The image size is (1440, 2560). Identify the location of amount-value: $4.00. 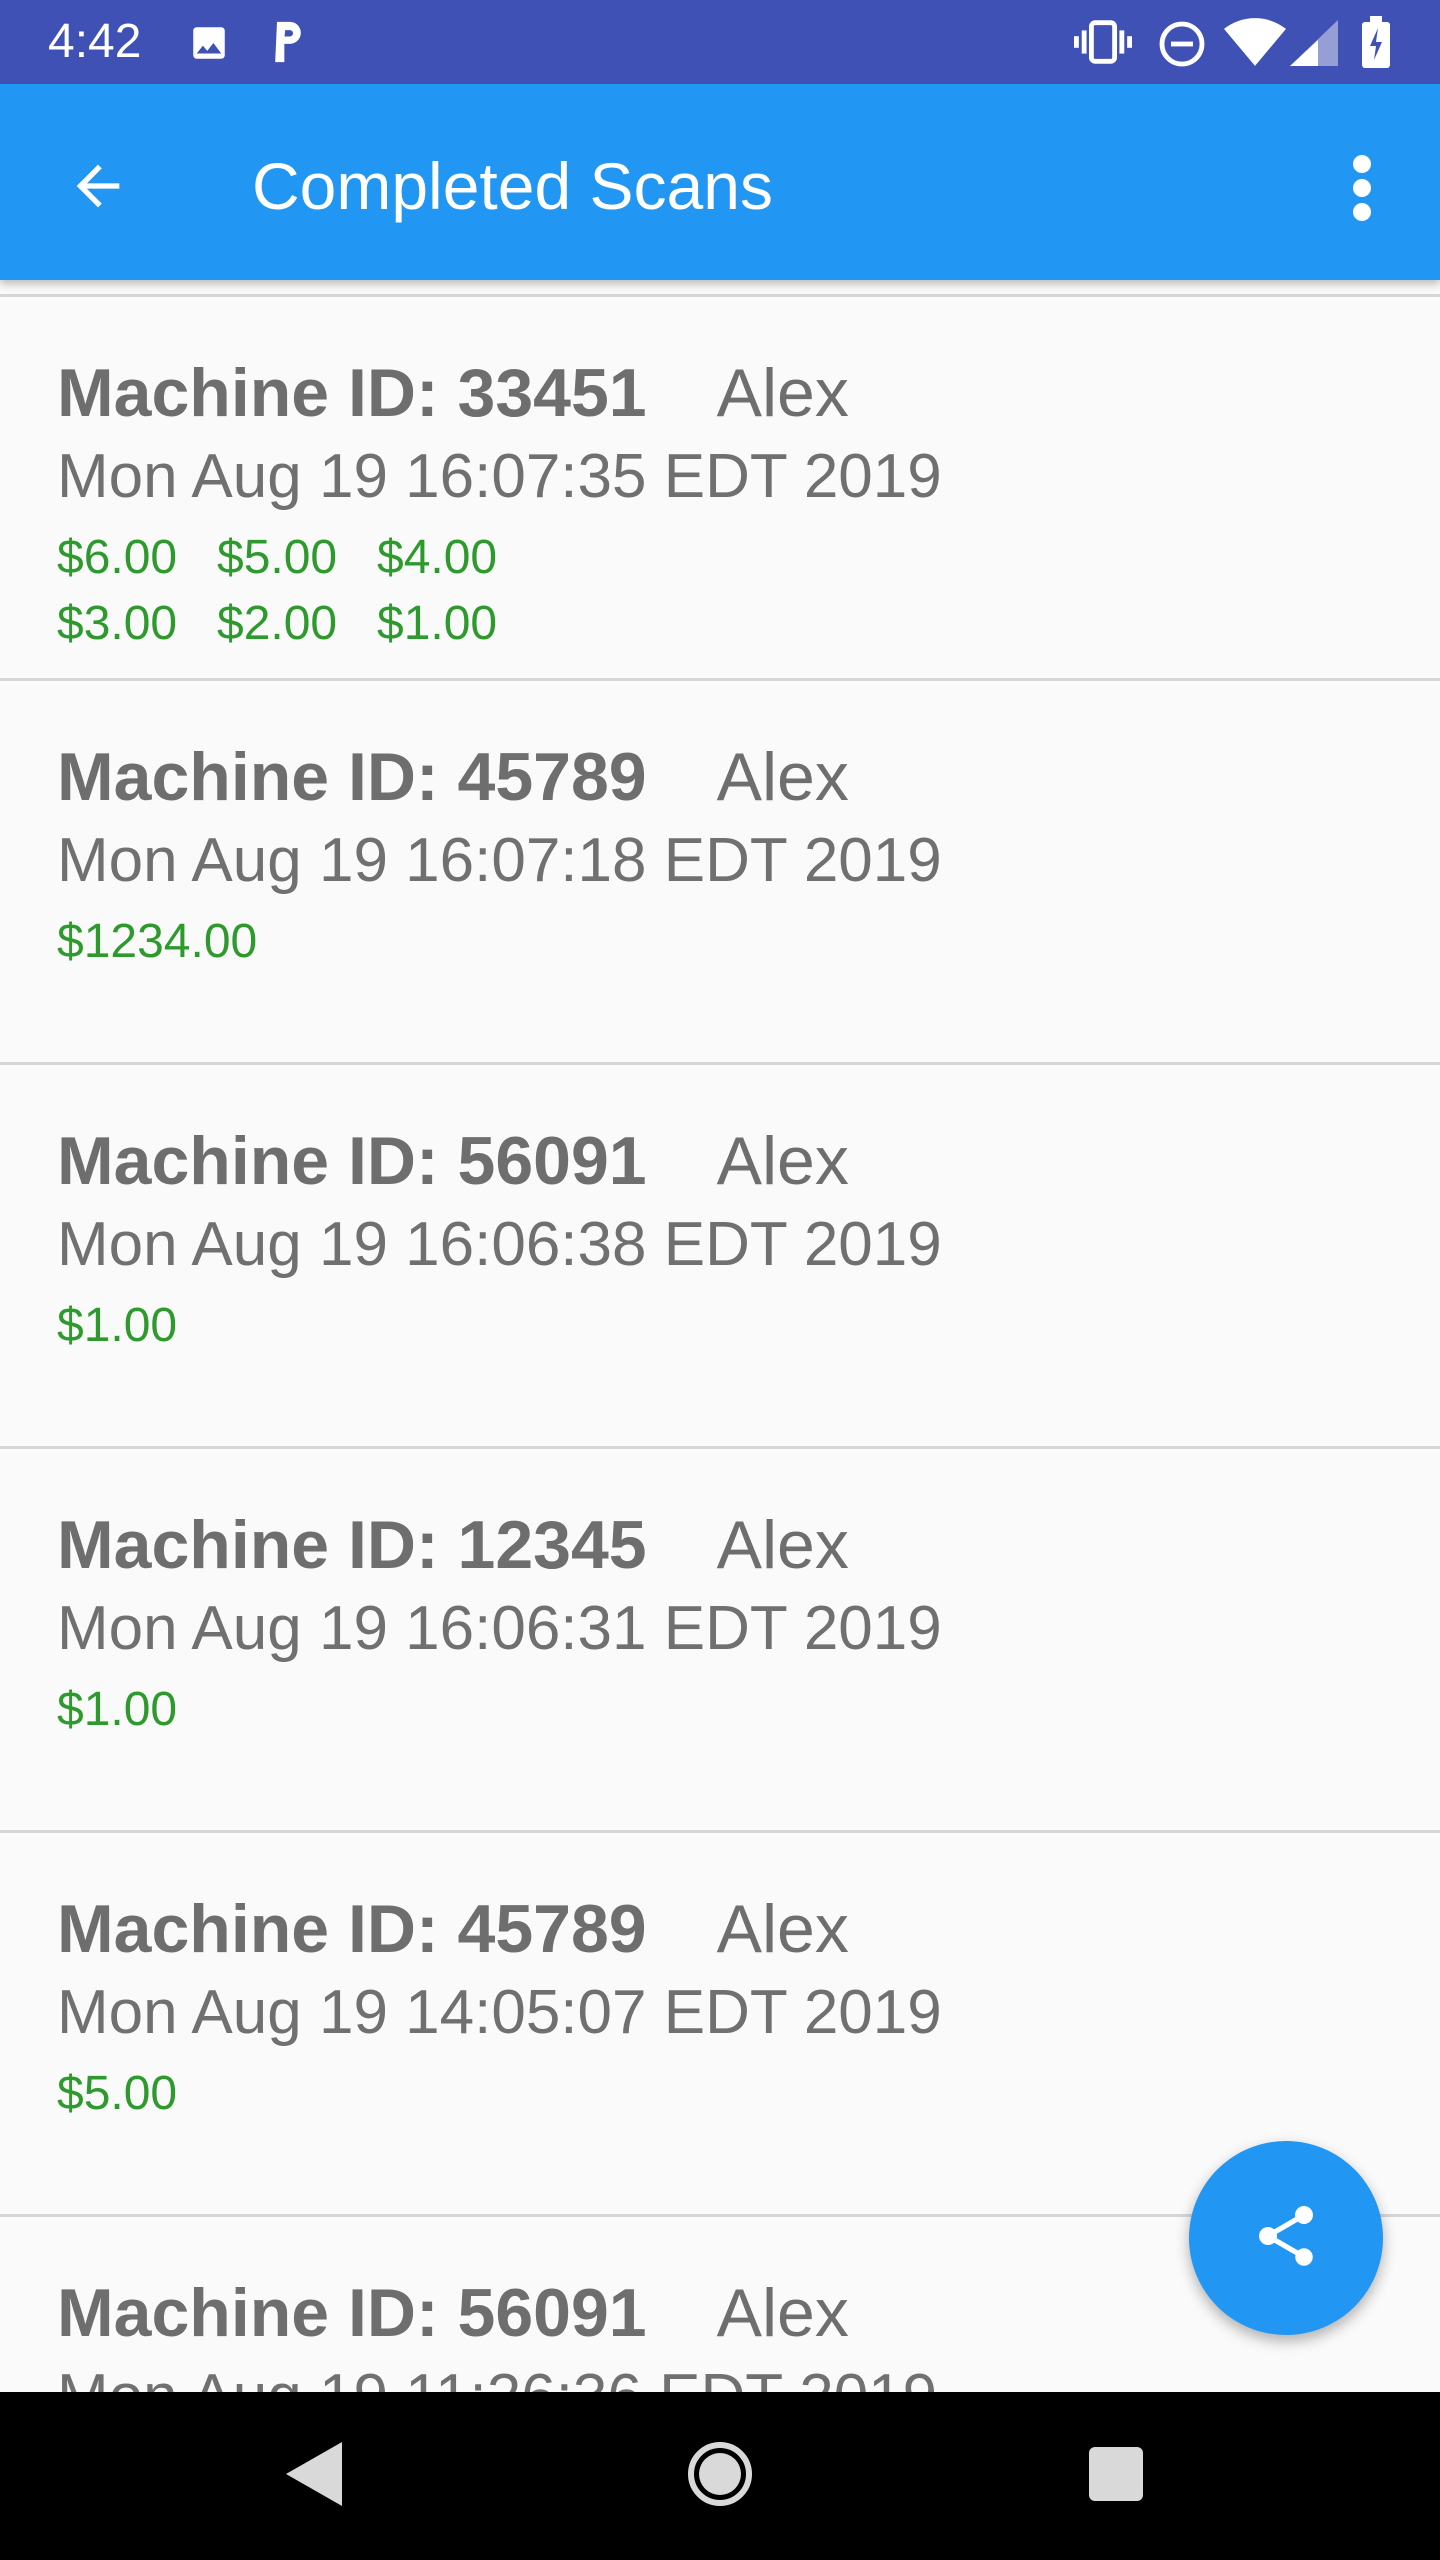
(437, 557).